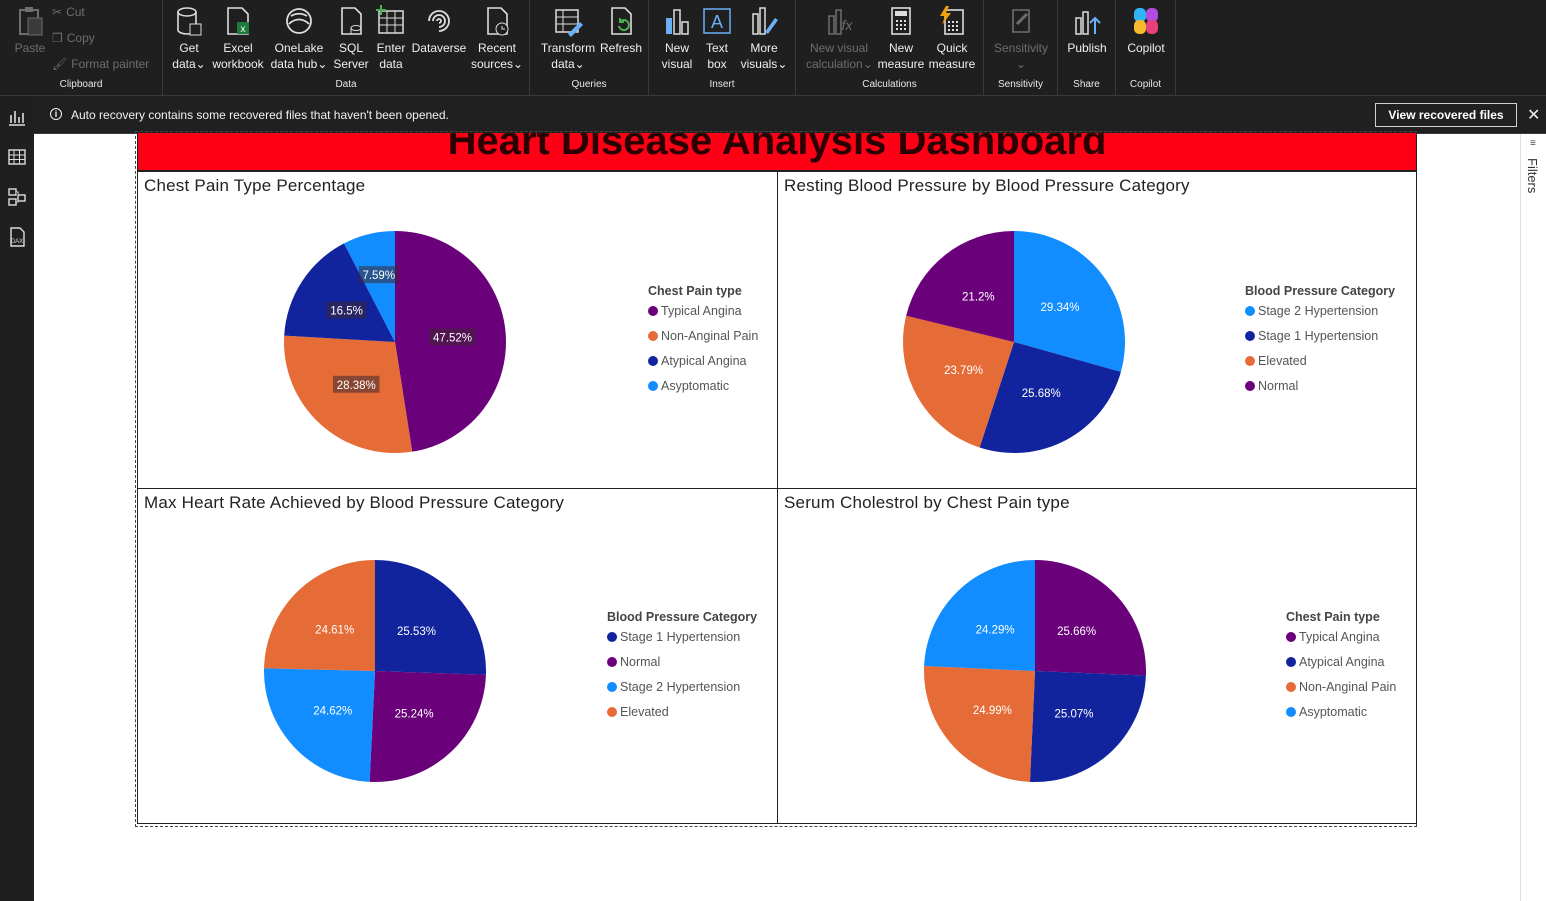 Image resolution: width=1546 pixels, height=901 pixels. Describe the element at coordinates (17, 157) in the screenshot. I see `table-view-icon` at that location.